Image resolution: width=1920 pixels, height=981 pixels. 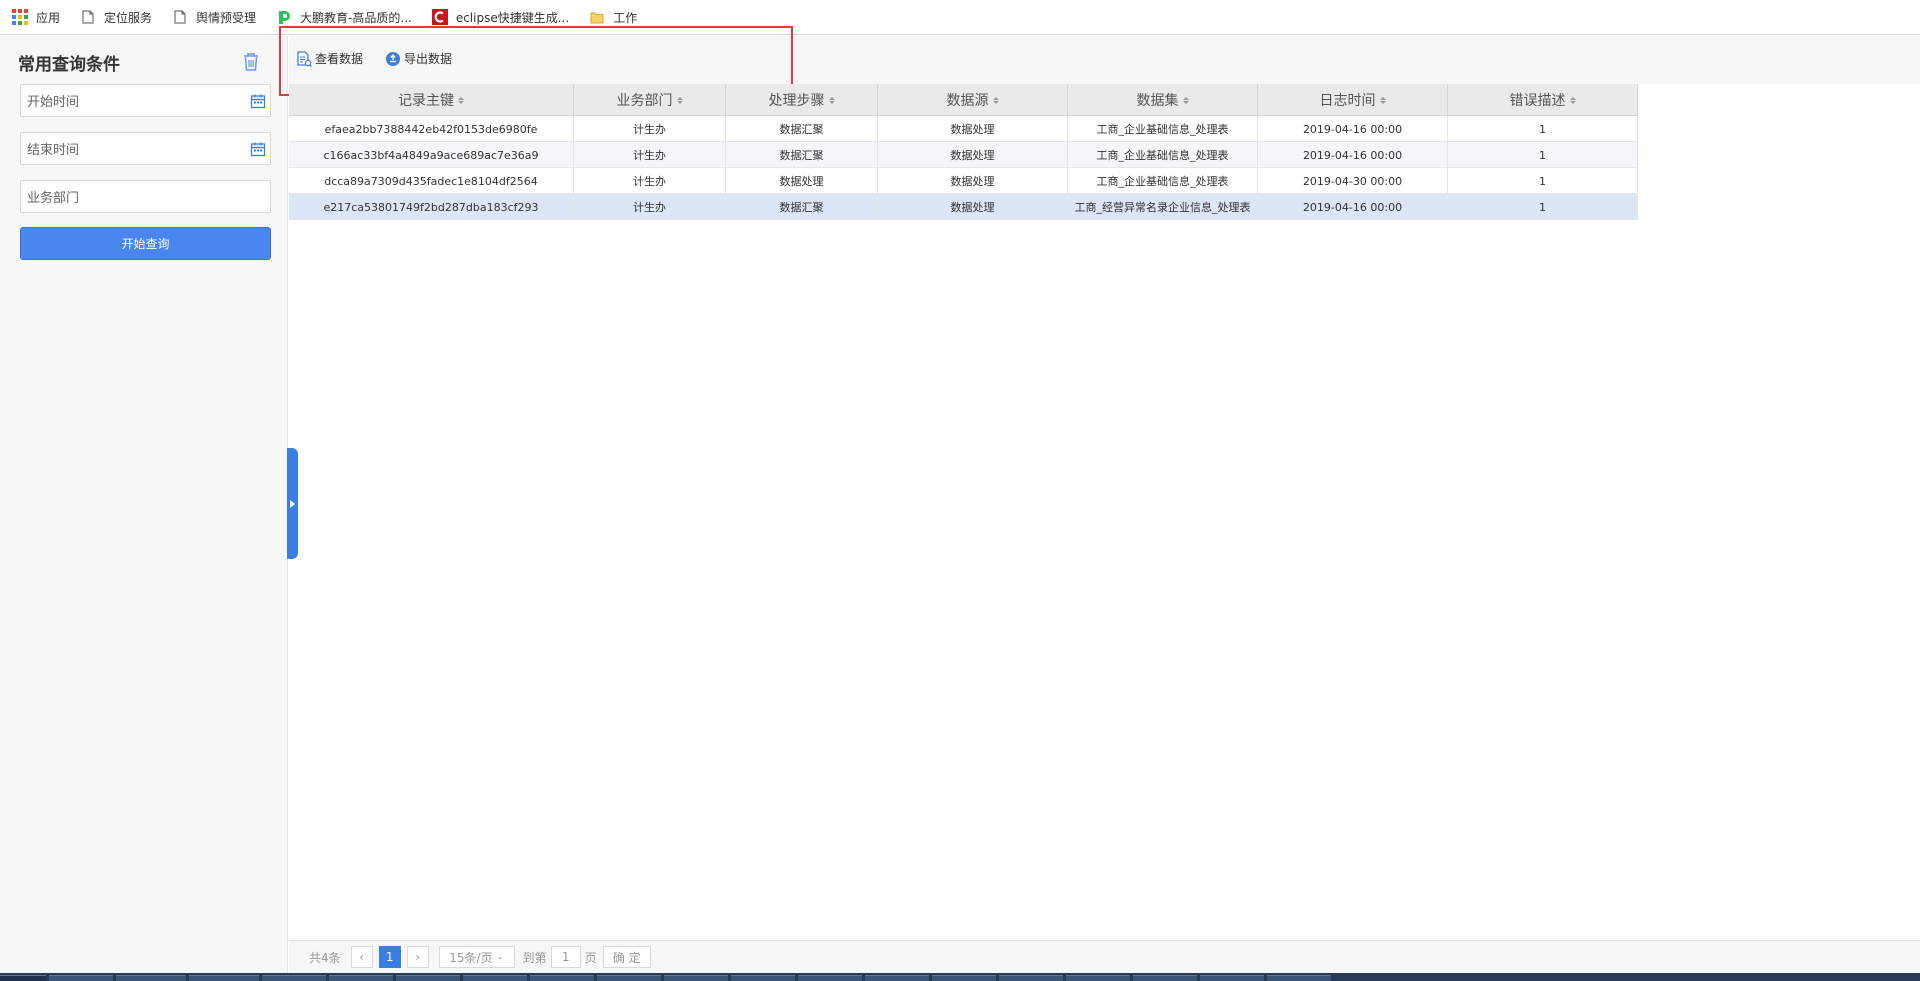 What do you see at coordinates (431, 129) in the screenshot?
I see `table-cell: efaea2bb7388442eb42f0153de6980fe` at bounding box center [431, 129].